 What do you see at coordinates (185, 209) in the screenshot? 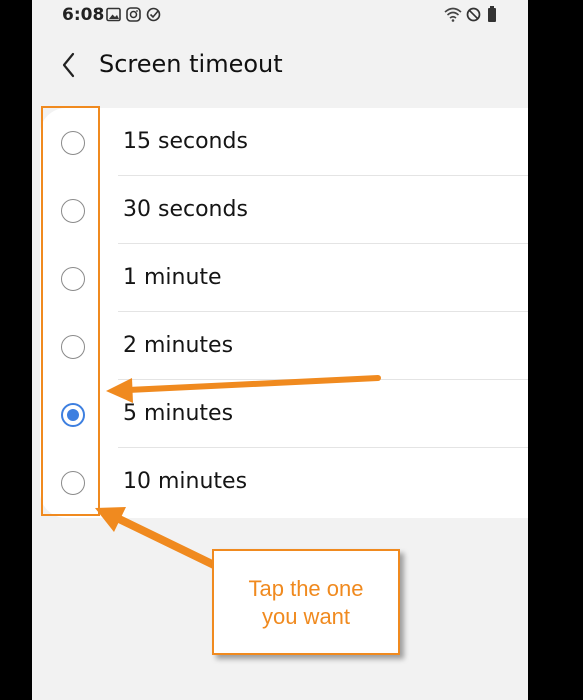
I see `option-label: 30 seconds` at bounding box center [185, 209].